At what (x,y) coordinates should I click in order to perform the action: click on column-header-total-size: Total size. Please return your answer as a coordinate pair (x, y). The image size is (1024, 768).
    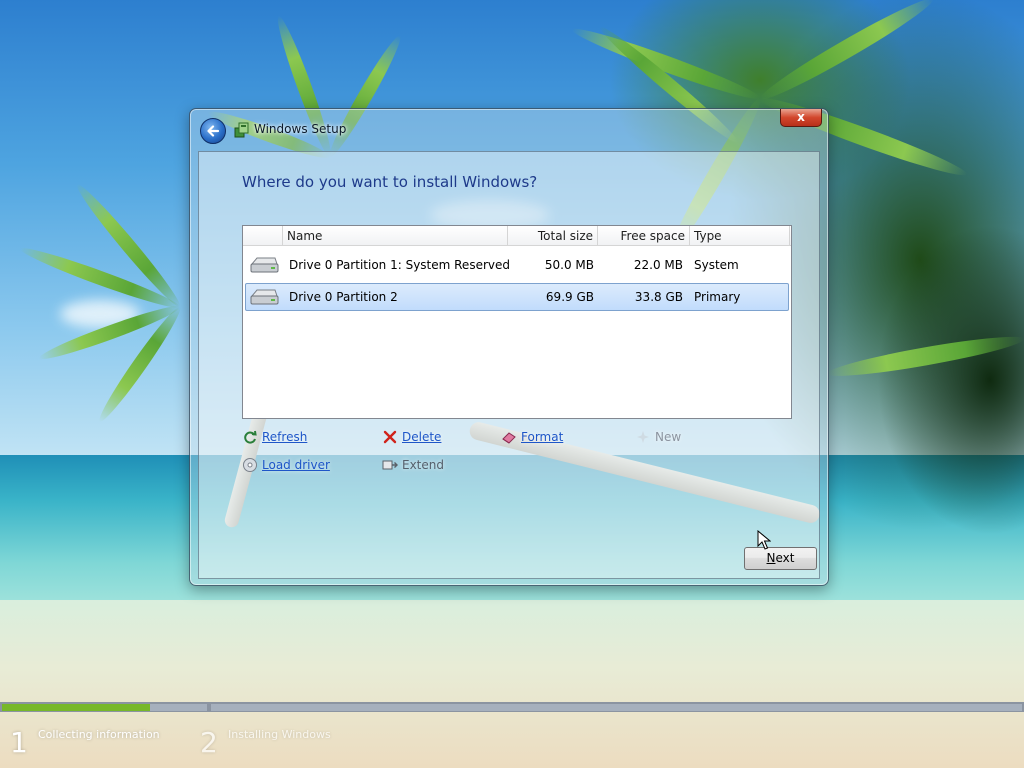
    Looking at the image, I should click on (553, 236).